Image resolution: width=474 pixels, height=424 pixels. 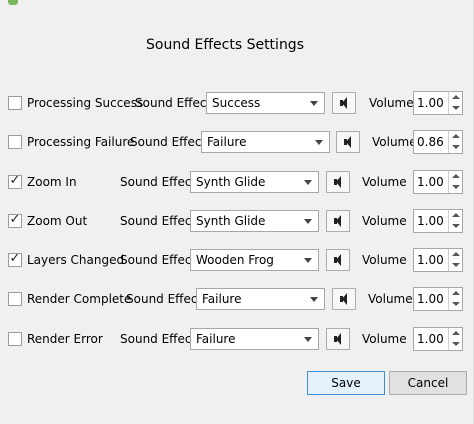 I want to click on dialog-title: Sound Effects Settings, so click(x=225, y=45).